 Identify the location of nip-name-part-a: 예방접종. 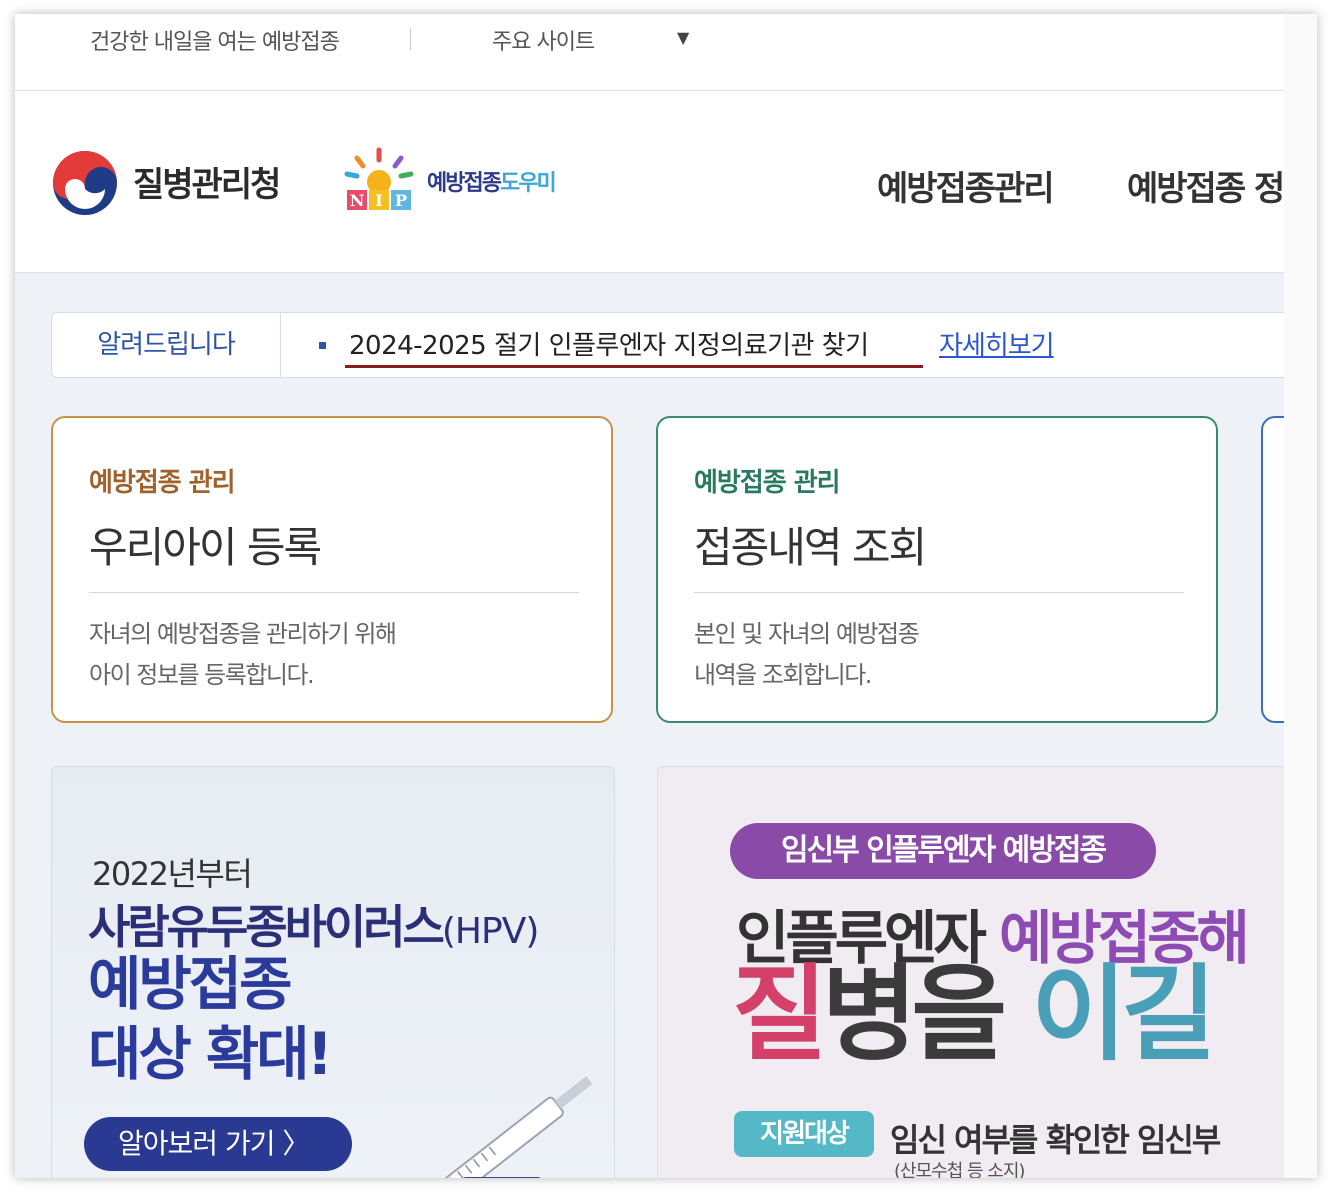
(464, 183).